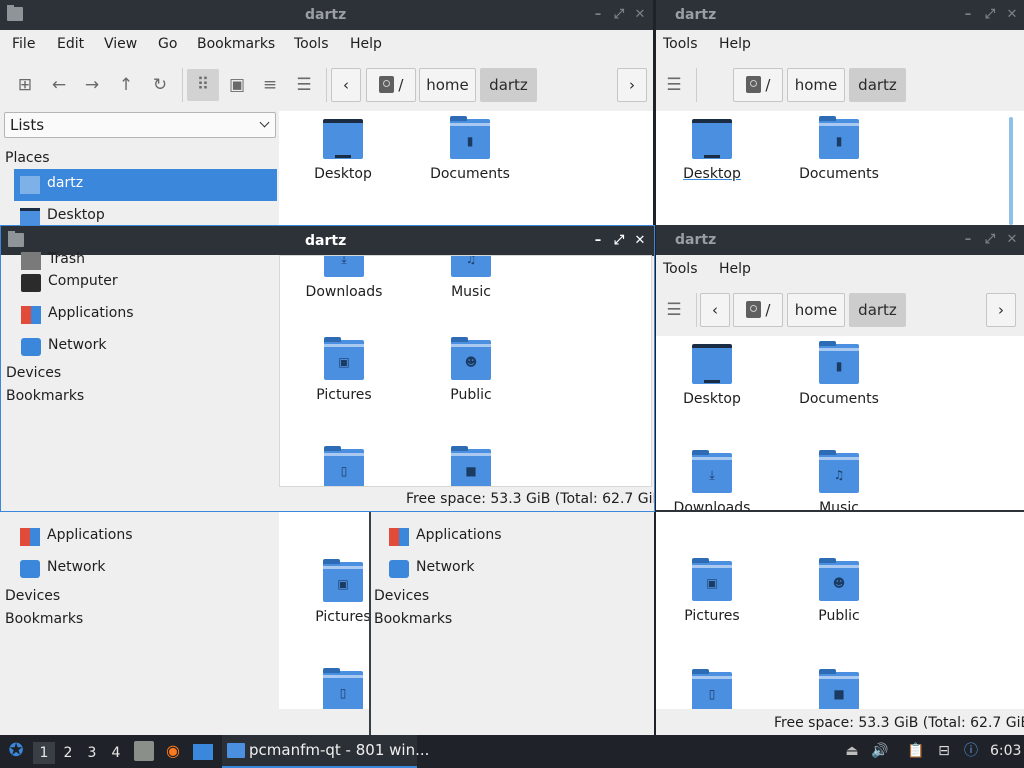  I want to click on eject-icon: ⏏, so click(852, 751).